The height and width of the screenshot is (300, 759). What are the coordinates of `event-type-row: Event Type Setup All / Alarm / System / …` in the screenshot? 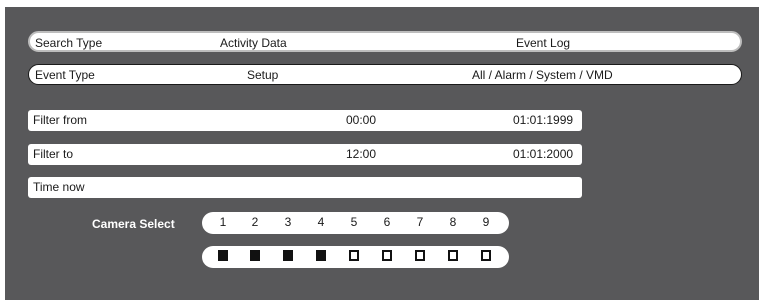 It's located at (385, 74).